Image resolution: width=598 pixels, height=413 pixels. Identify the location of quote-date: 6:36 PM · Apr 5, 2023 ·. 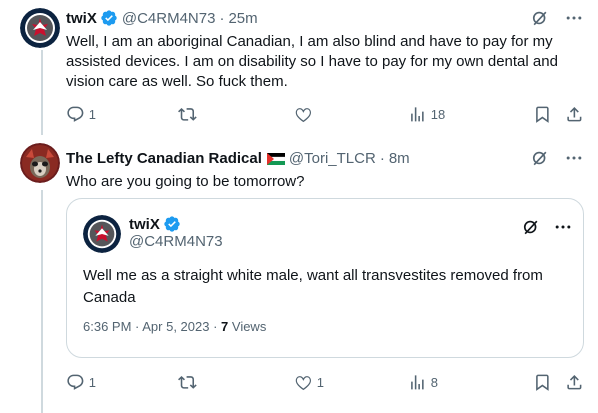
(152, 326).